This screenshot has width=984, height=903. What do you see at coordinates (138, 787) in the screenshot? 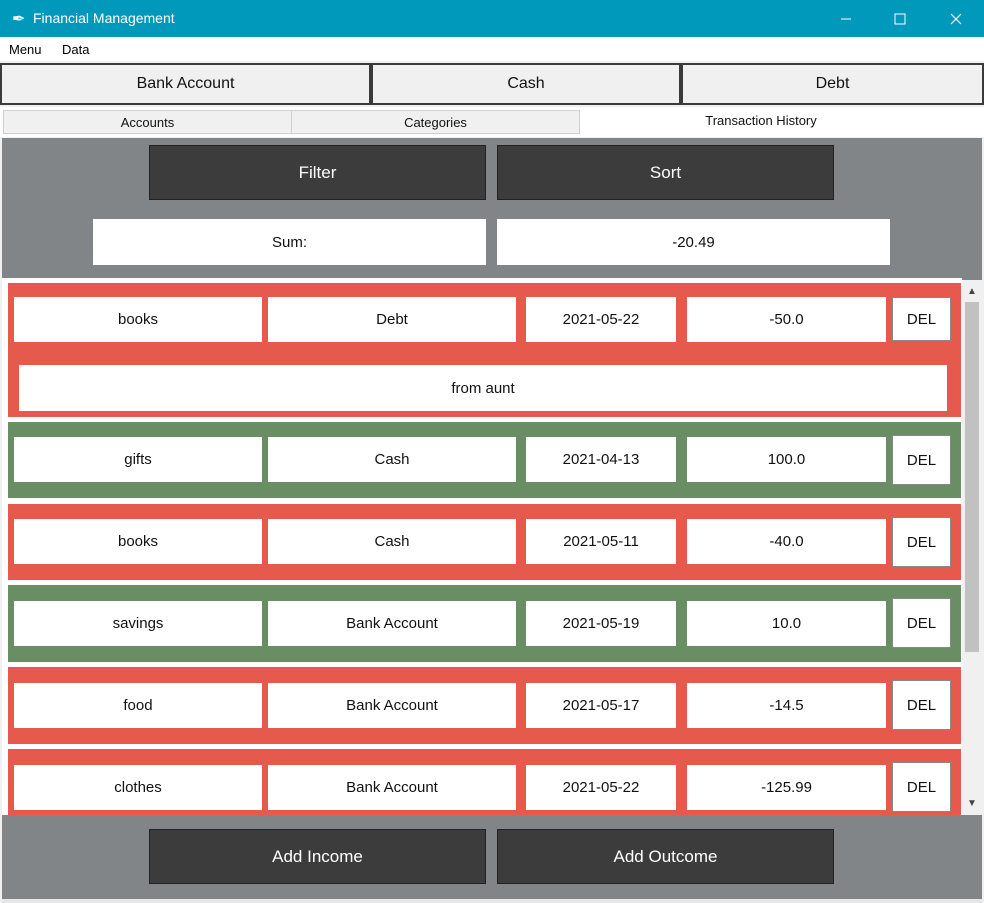
I see `category-cell: clothes` at bounding box center [138, 787].